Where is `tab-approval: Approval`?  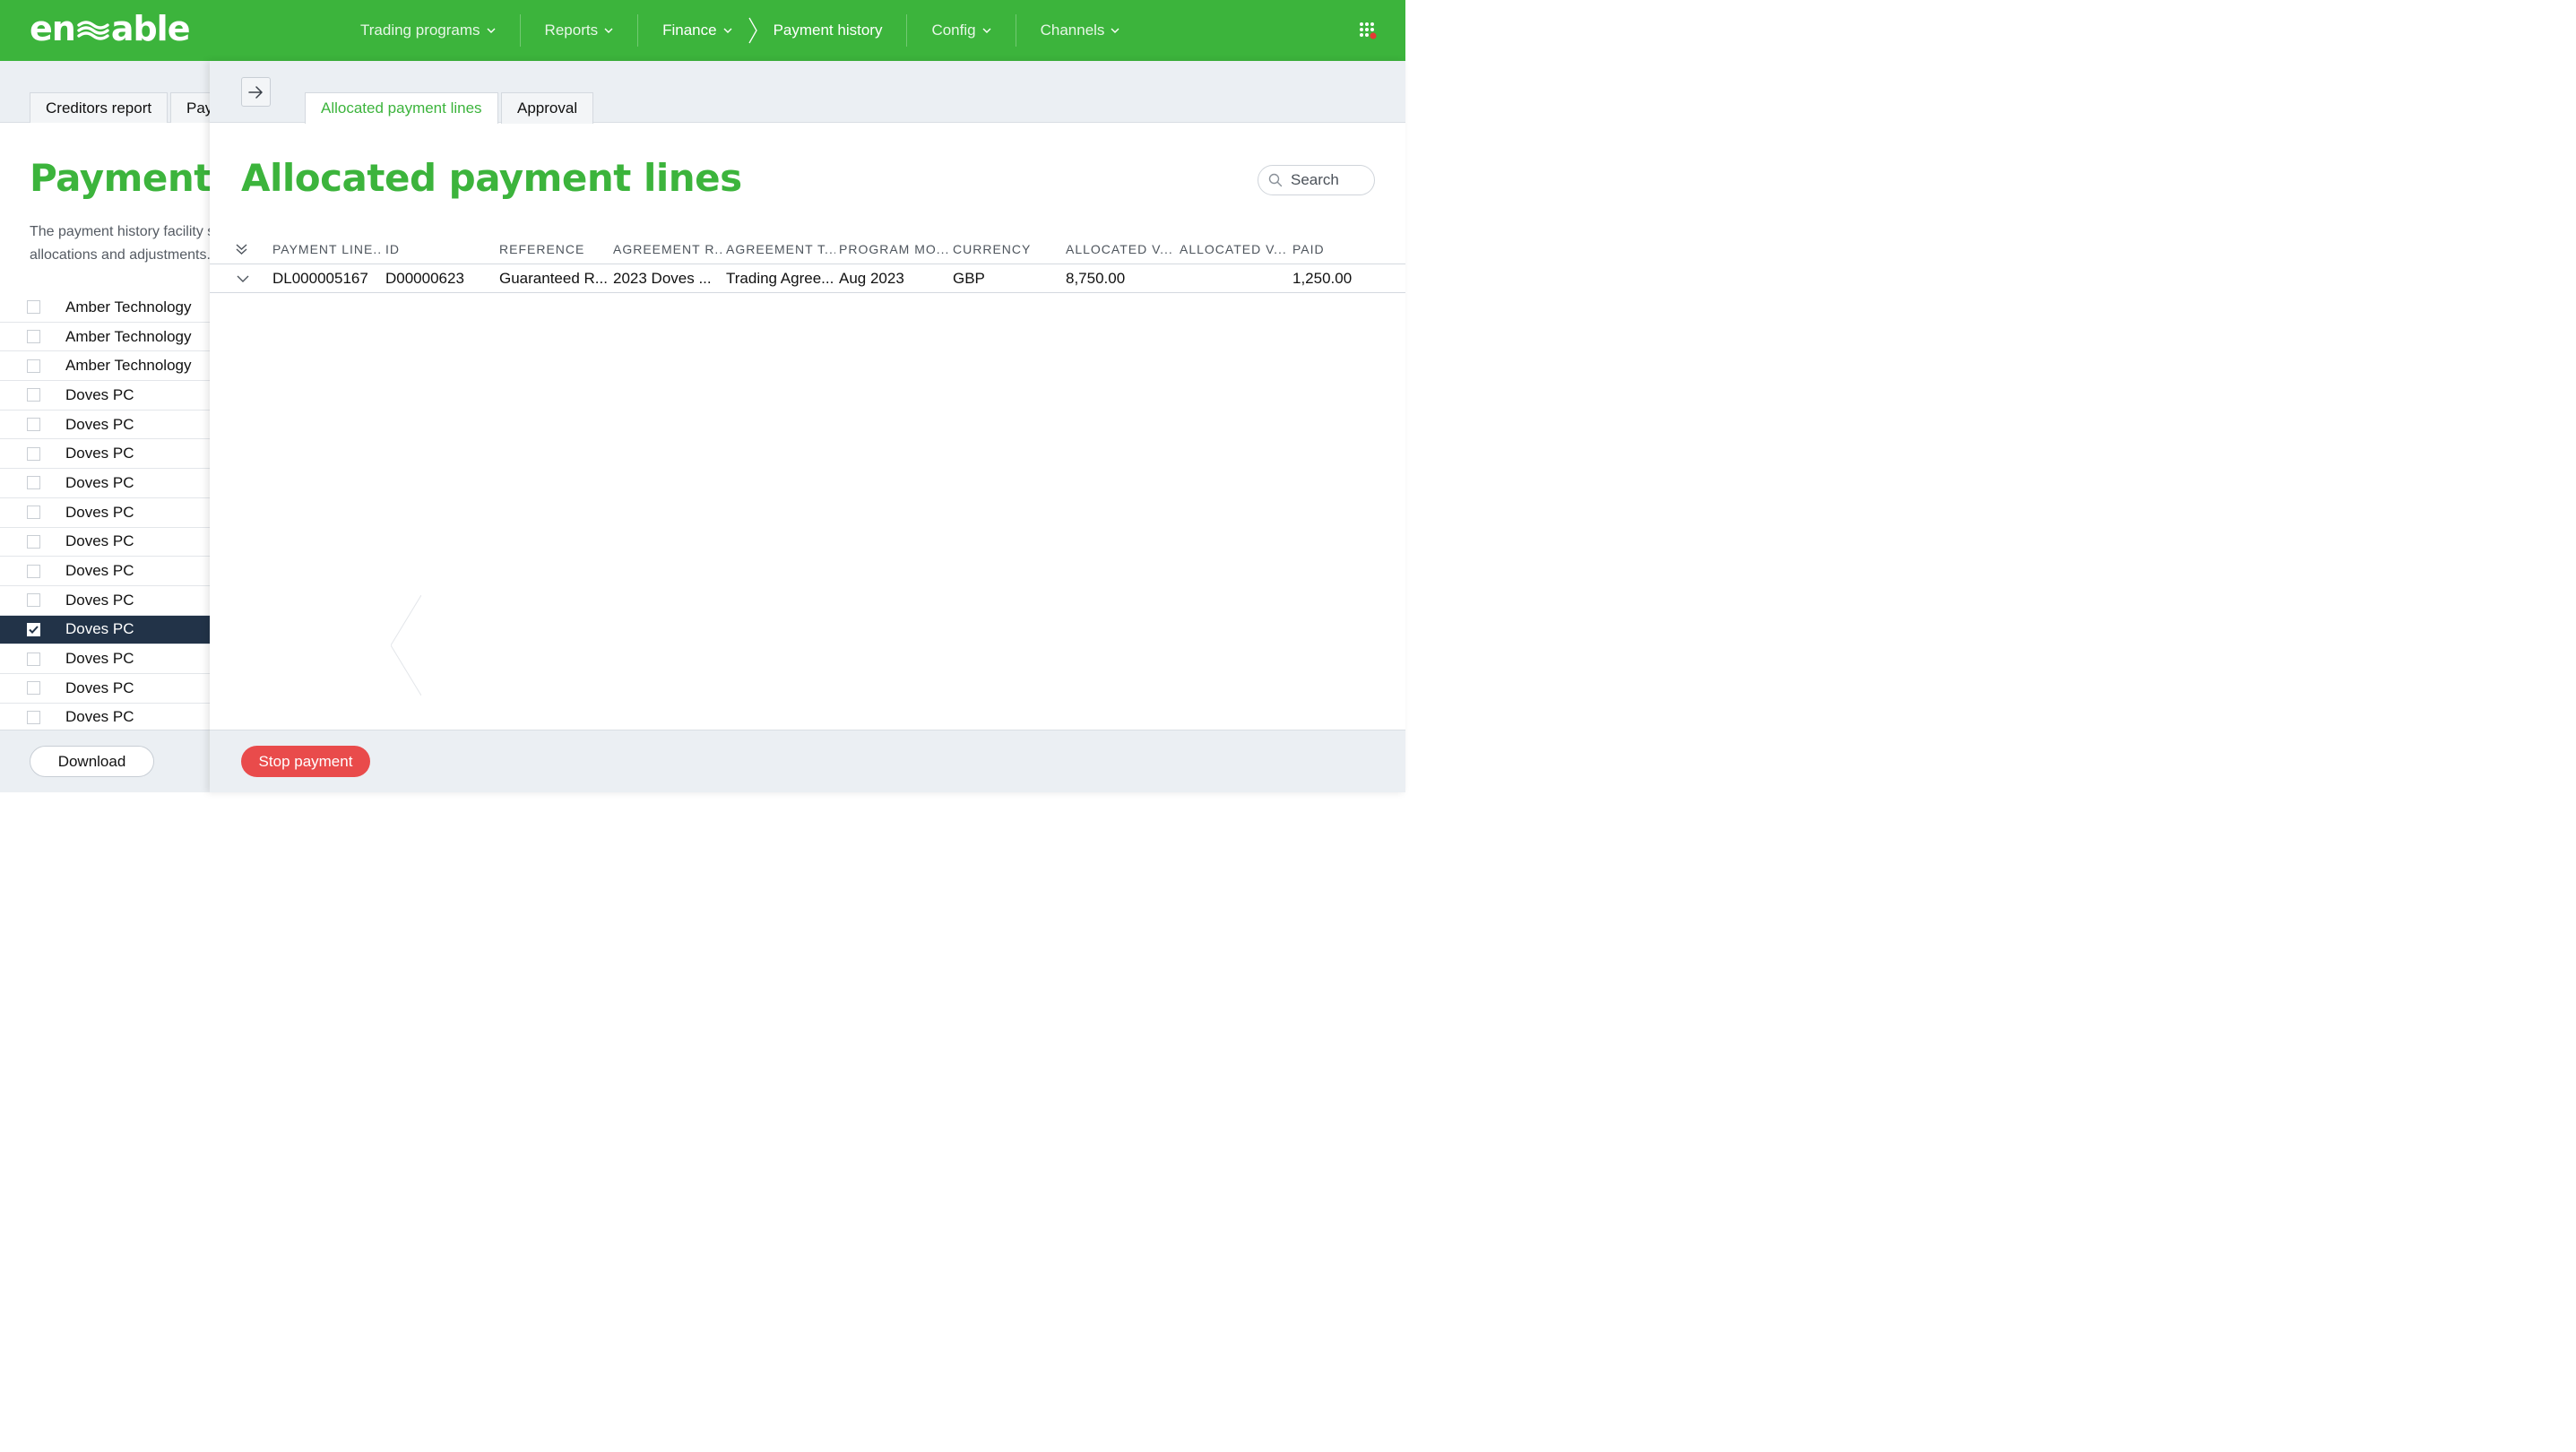
tab-approval: Approval is located at coordinates (547, 108).